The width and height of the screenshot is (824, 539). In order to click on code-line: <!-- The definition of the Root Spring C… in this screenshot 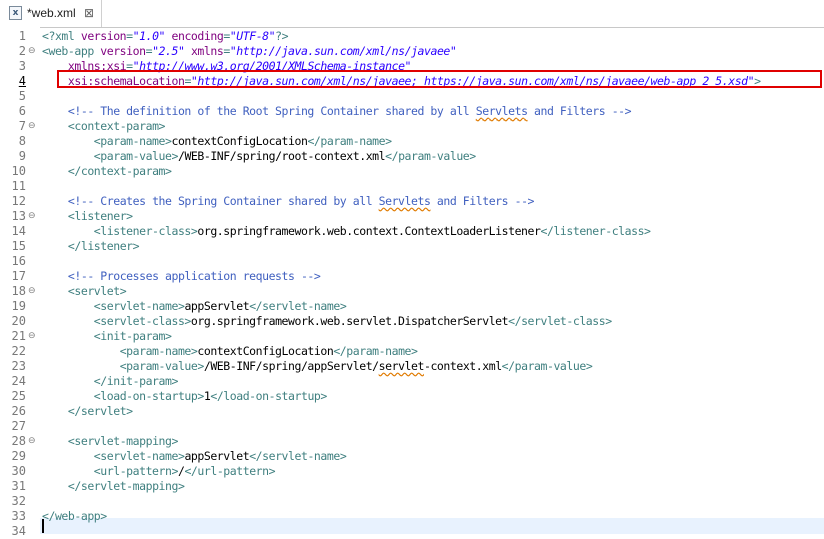, I will do `click(337, 111)`.